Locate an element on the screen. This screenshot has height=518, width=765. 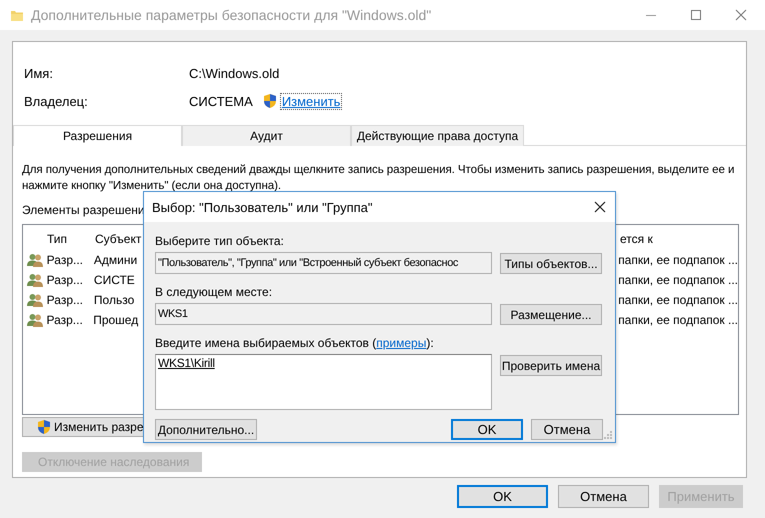
description-text: Для получения дополнительных сведений дважды щелкните запись разрешения. Чтобы изменить запись разрешения, выделите ее и нажмите кнопку "Изменить" (если она доступна). is located at coordinates (379, 178).